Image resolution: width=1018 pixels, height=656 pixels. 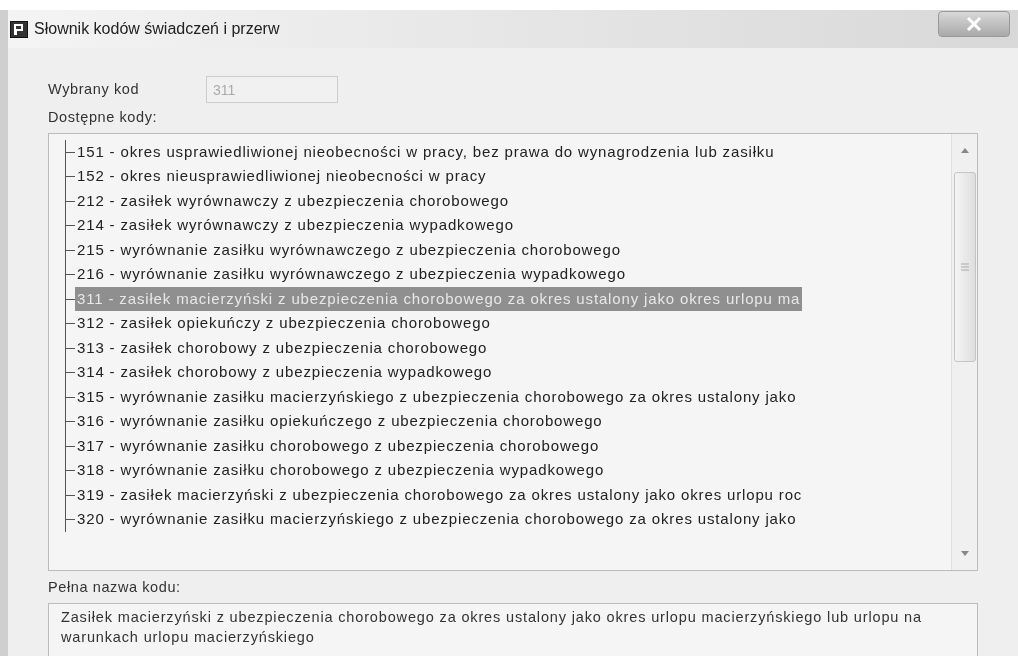 I want to click on list-item: 216 - wyrównanie zasiłku wyrównawczego z ubezpieczenia wypadkowego, so click(x=351, y=274).